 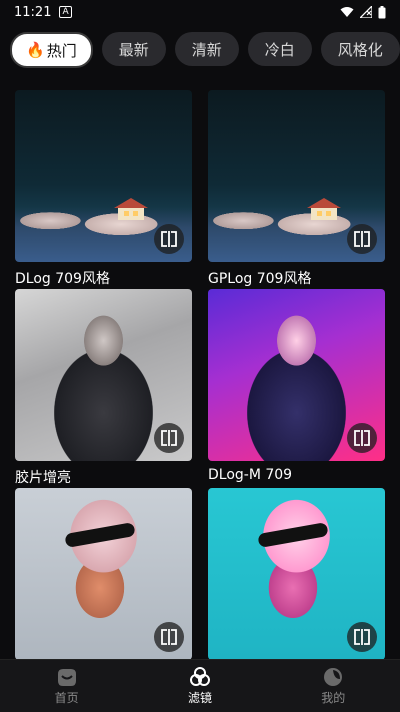 I want to click on filter-label: DLog-M 709, so click(x=250, y=475).